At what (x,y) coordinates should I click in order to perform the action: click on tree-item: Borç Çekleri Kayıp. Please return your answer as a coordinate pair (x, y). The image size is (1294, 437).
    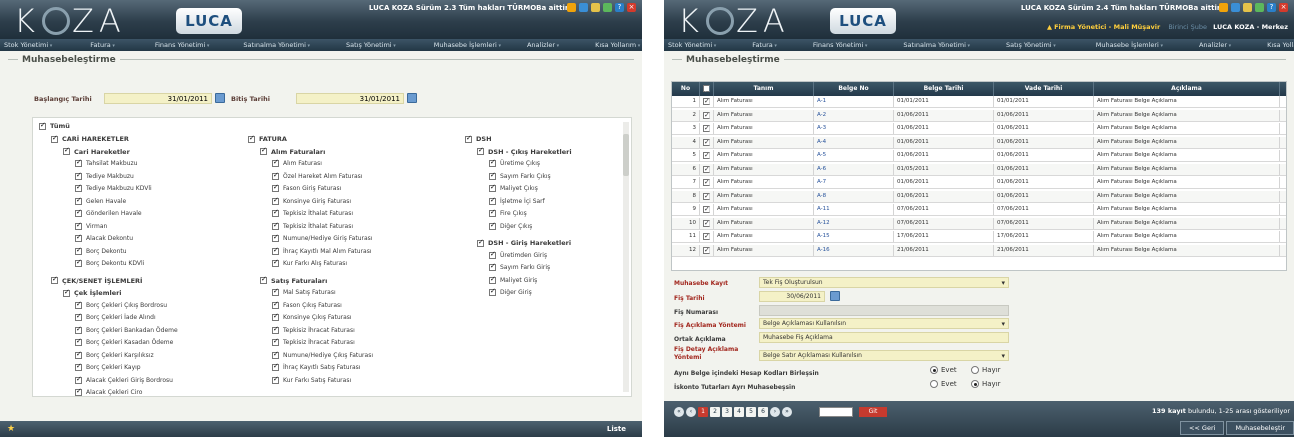
    Looking at the image, I should click on (108, 366).